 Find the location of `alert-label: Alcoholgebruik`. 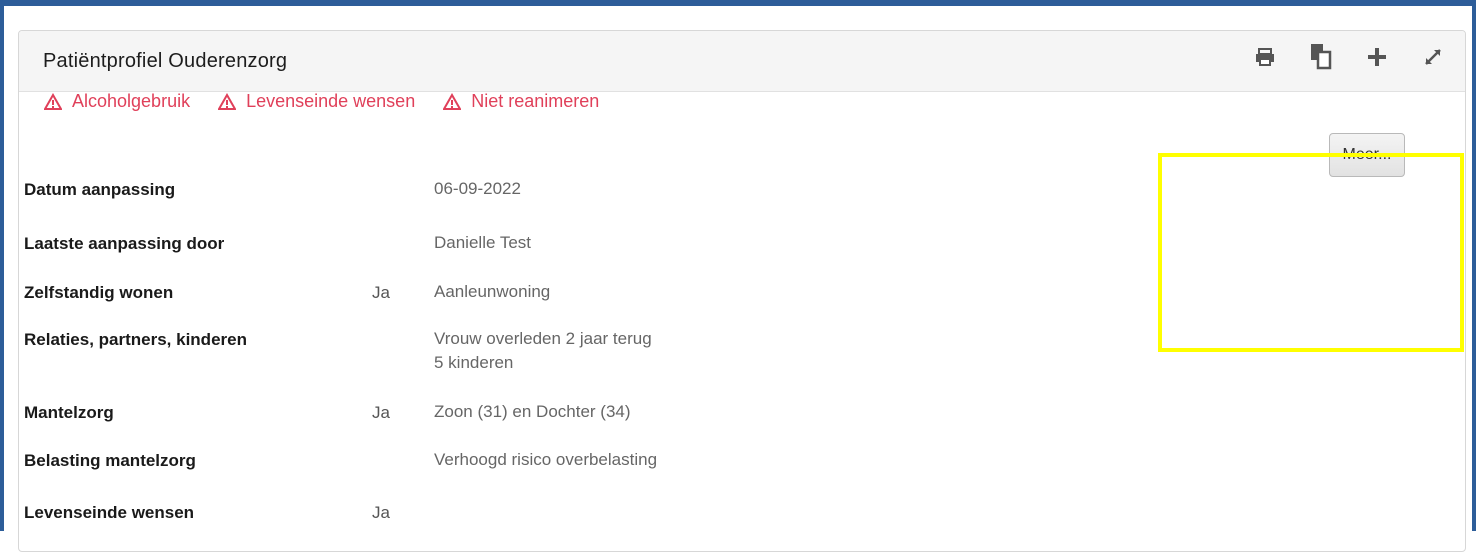

alert-label: Alcoholgebruik is located at coordinates (131, 101).